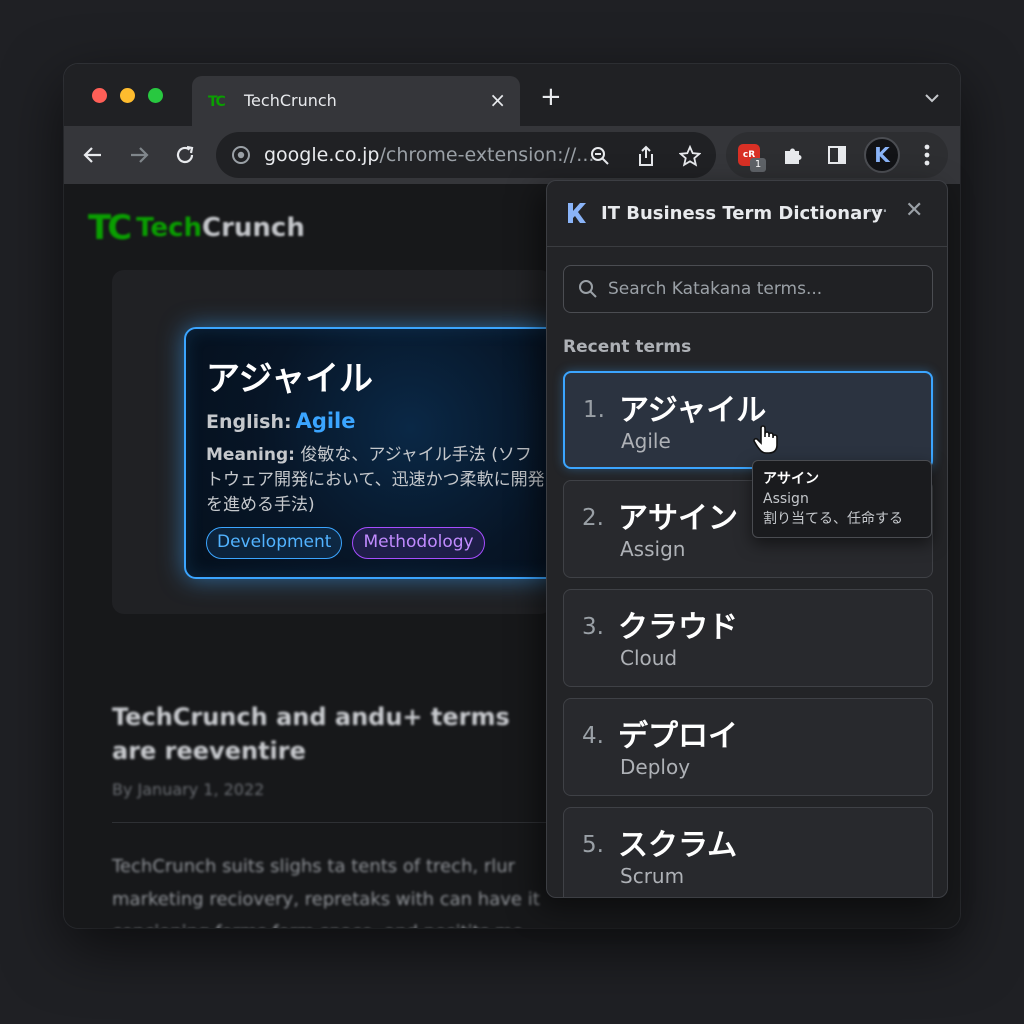 The image size is (1024, 1024). What do you see at coordinates (345, 543) in the screenshot?
I see `popup-tags: Development Methodology` at bounding box center [345, 543].